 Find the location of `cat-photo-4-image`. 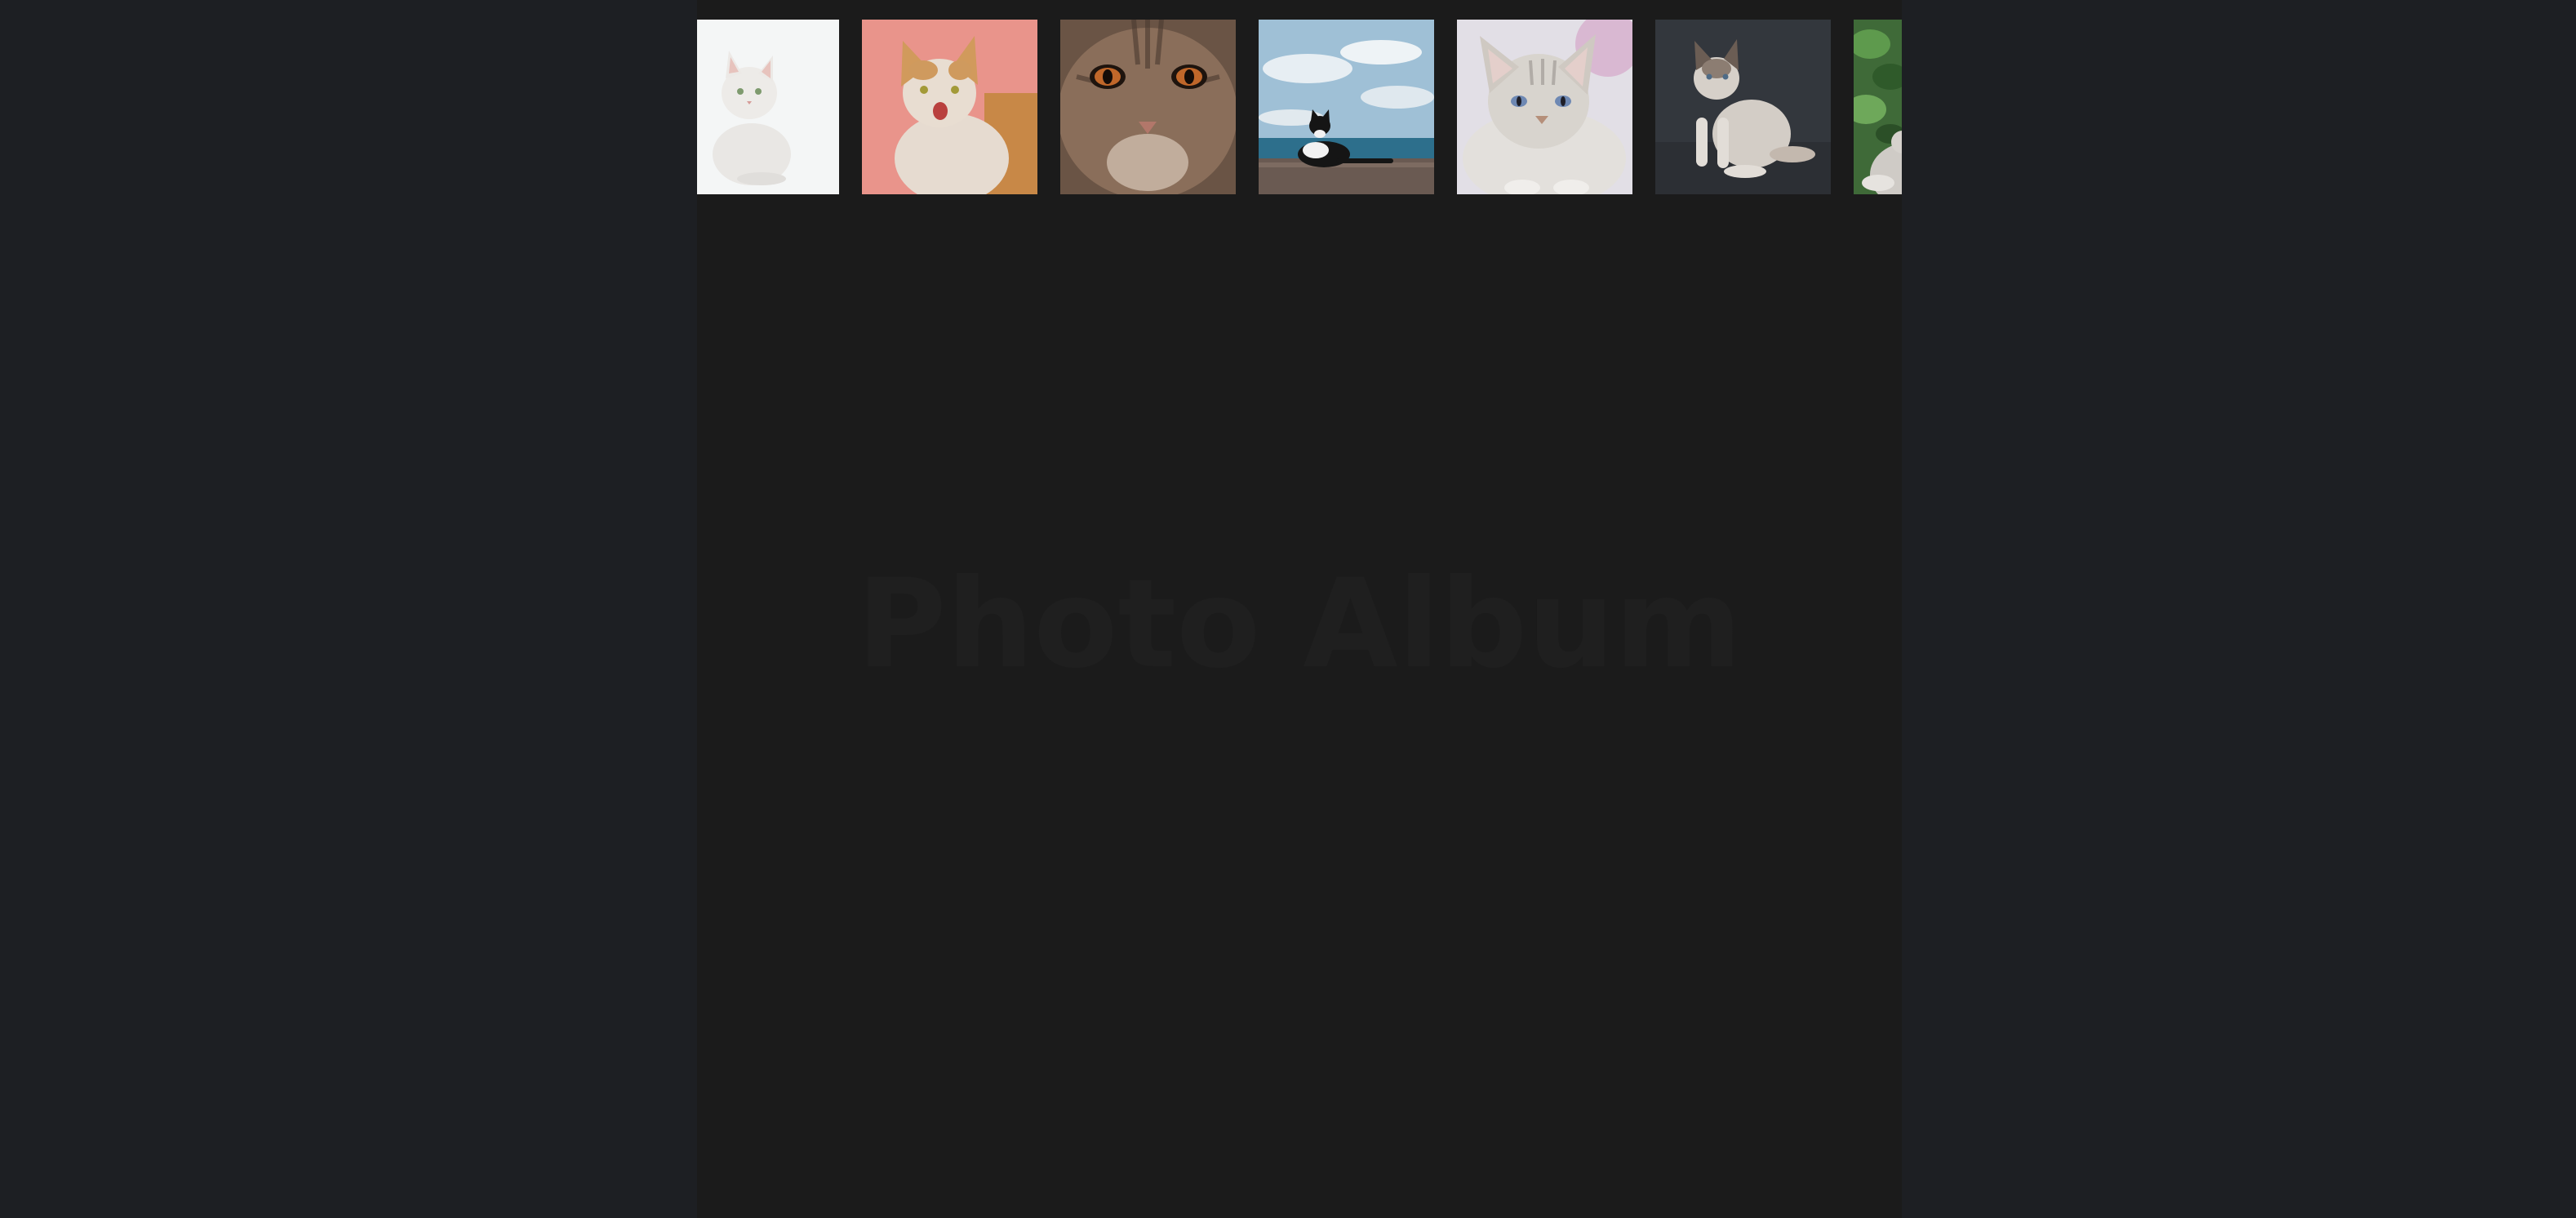

cat-photo-4-image is located at coordinates (1346, 107).